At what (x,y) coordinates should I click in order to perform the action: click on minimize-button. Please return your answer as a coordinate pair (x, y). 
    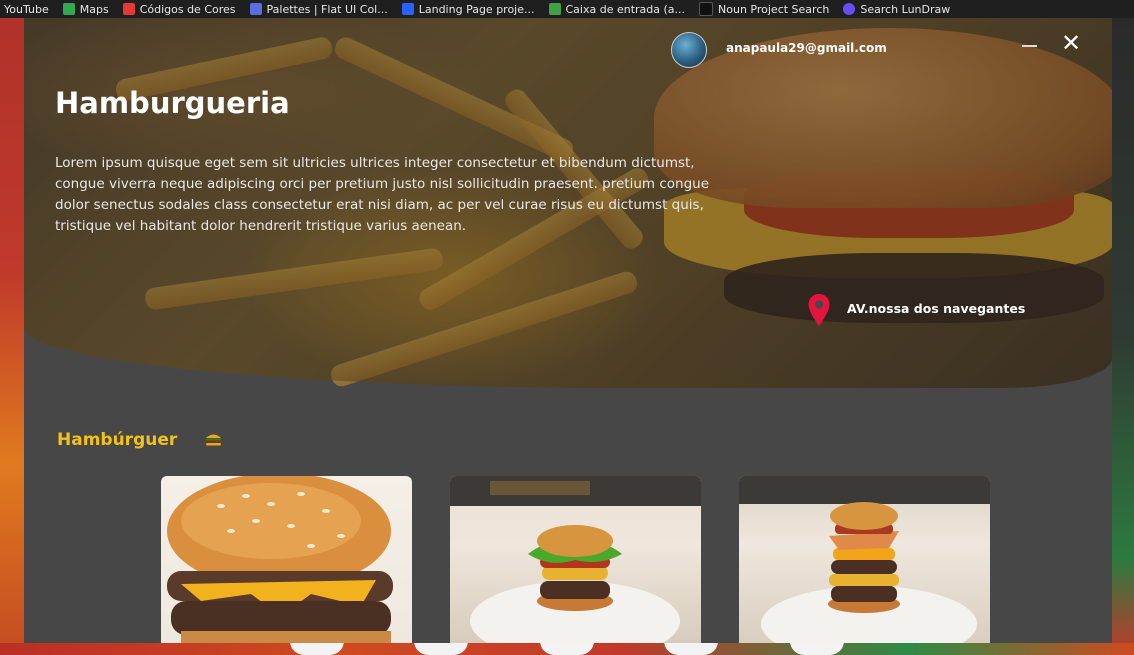
    Looking at the image, I should click on (1030, 46).